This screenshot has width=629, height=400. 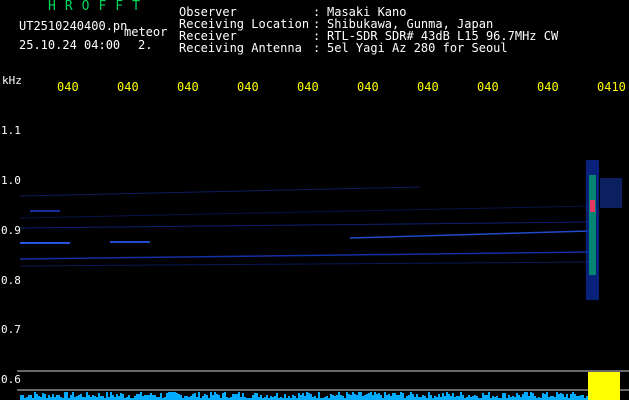 I want to click on meteor-burst, so click(x=604, y=230).